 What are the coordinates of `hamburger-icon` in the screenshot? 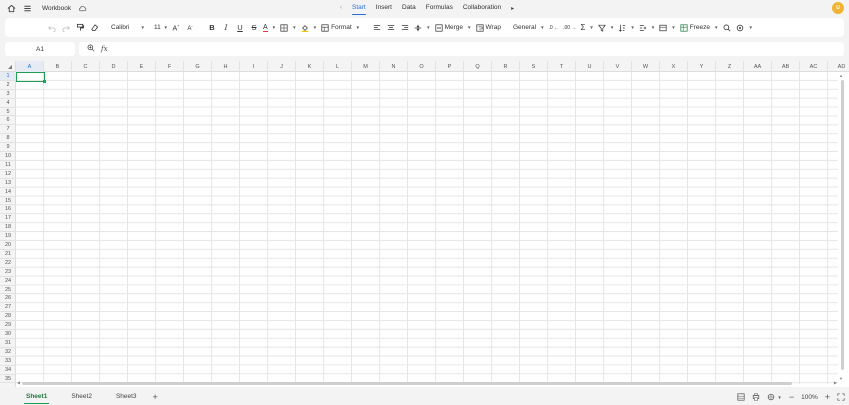 It's located at (27, 8).